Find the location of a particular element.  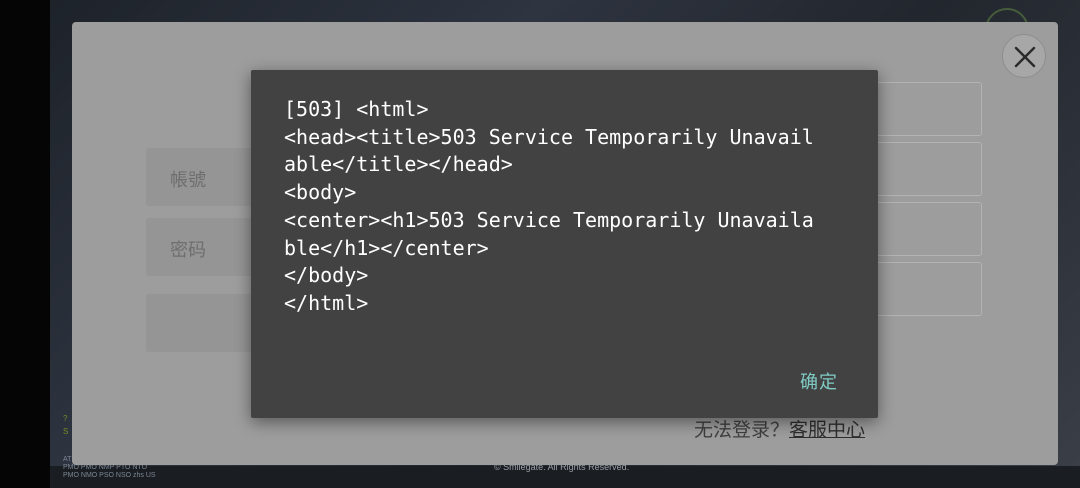

ok-button: 确定 is located at coordinates (819, 381).